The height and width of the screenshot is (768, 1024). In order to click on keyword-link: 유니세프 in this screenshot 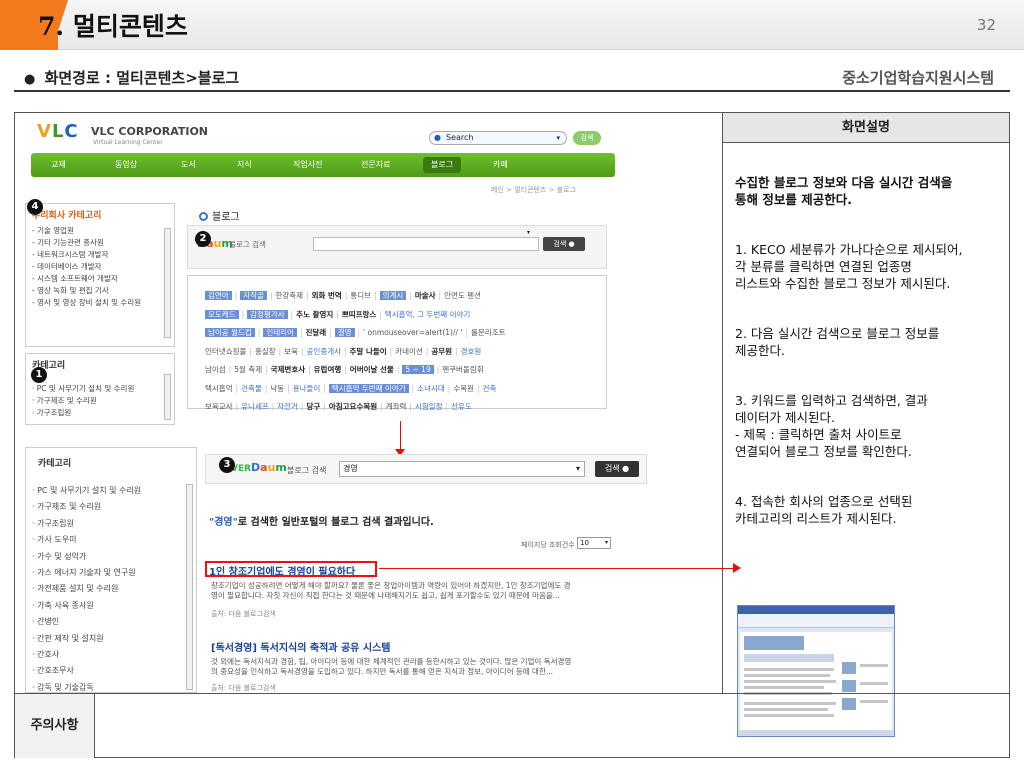, I will do `click(255, 406)`.